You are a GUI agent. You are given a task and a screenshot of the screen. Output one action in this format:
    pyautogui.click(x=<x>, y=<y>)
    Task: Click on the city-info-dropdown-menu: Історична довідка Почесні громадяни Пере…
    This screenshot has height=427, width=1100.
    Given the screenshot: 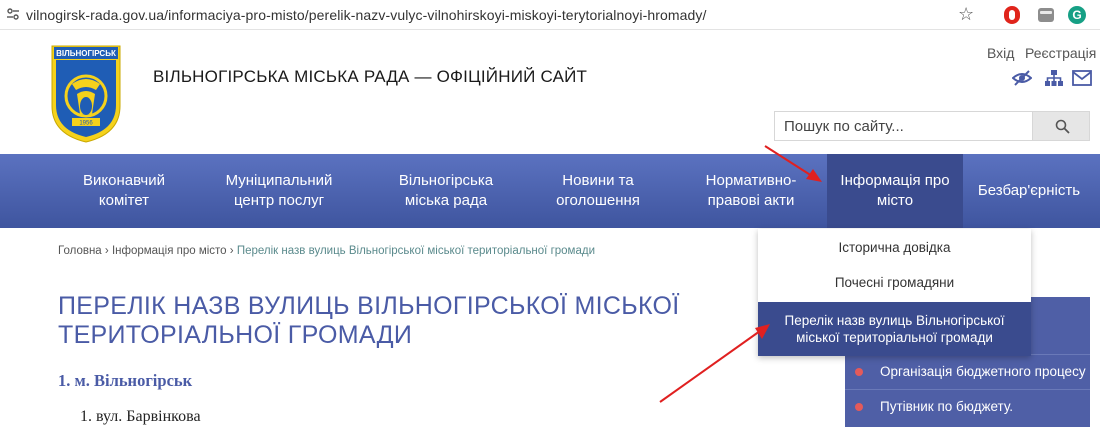 What is the action you would take?
    pyautogui.click(x=894, y=292)
    